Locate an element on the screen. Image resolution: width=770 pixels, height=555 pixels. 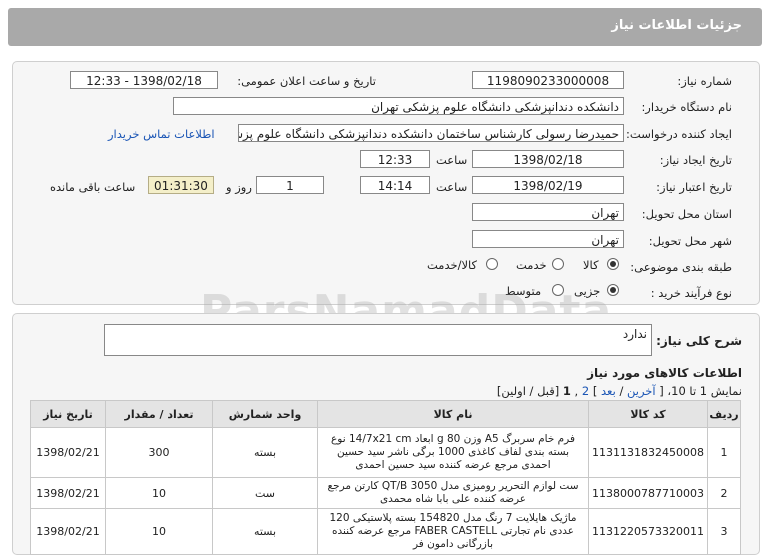
cell-row: 2 is located at coordinates (724, 493).